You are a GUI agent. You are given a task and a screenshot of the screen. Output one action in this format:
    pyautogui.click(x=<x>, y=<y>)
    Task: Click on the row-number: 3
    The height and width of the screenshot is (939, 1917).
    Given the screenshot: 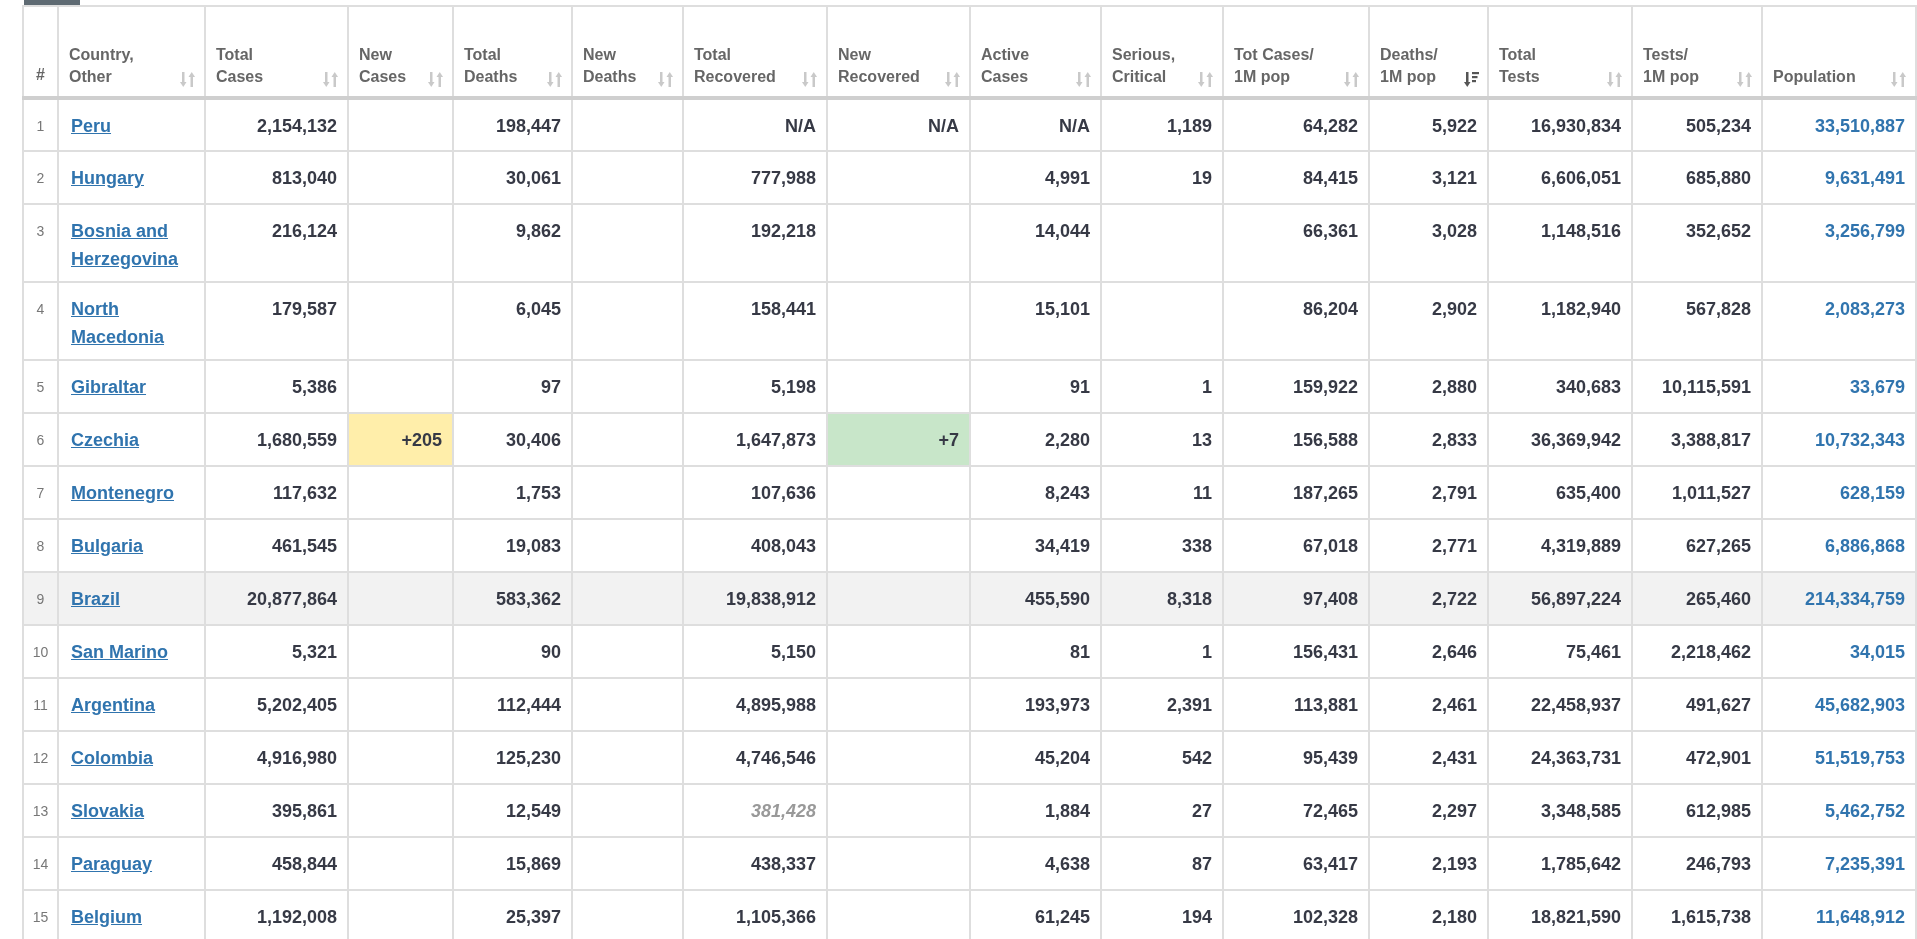 What is the action you would take?
    pyautogui.click(x=40, y=243)
    